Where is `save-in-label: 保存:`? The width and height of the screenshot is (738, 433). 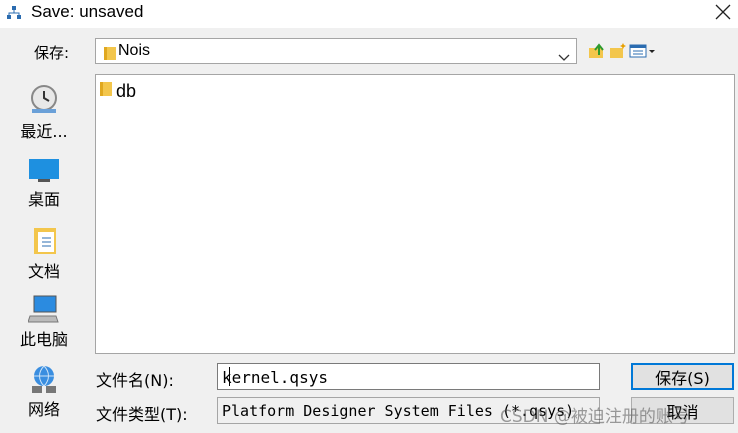 save-in-label: 保存: is located at coordinates (52, 53).